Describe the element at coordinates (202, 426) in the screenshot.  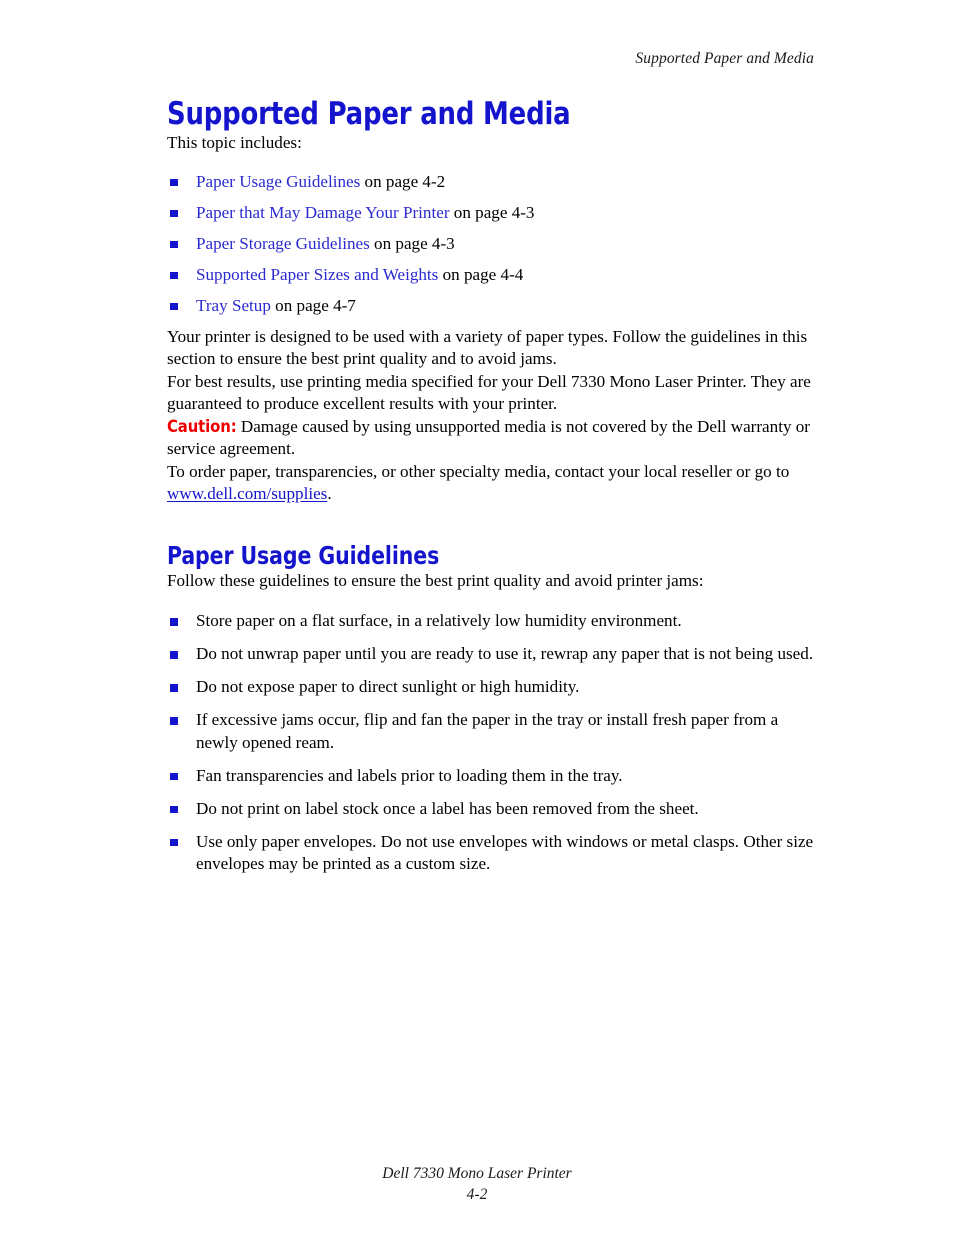
I see `caution-label: Caution:` at that location.